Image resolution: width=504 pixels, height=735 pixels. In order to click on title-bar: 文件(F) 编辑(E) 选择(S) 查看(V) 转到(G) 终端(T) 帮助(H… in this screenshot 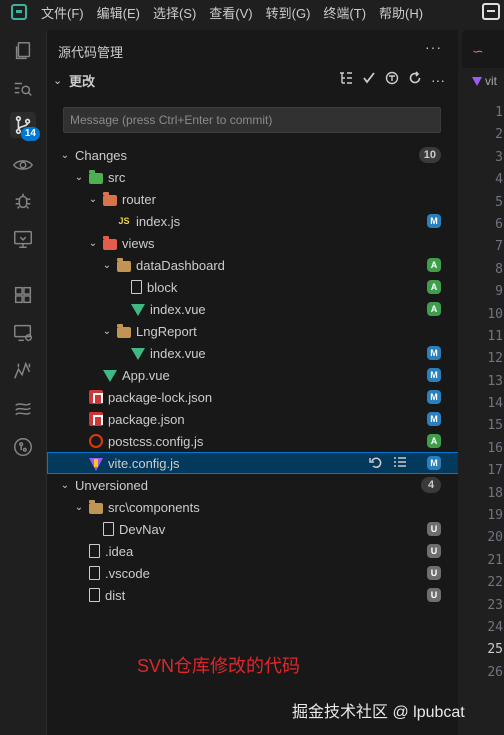, I will do `click(252, 12)`.